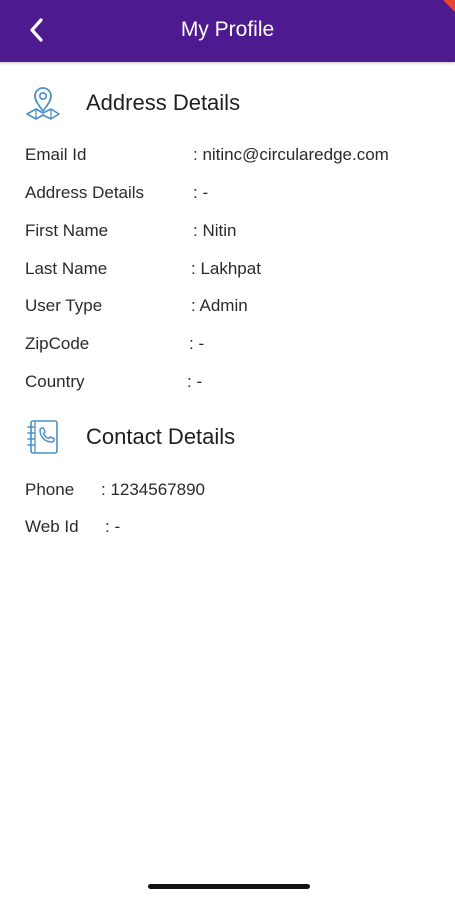 This screenshot has height=900, width=455. Describe the element at coordinates (64, 305) in the screenshot. I see `field-label: User Type` at that location.